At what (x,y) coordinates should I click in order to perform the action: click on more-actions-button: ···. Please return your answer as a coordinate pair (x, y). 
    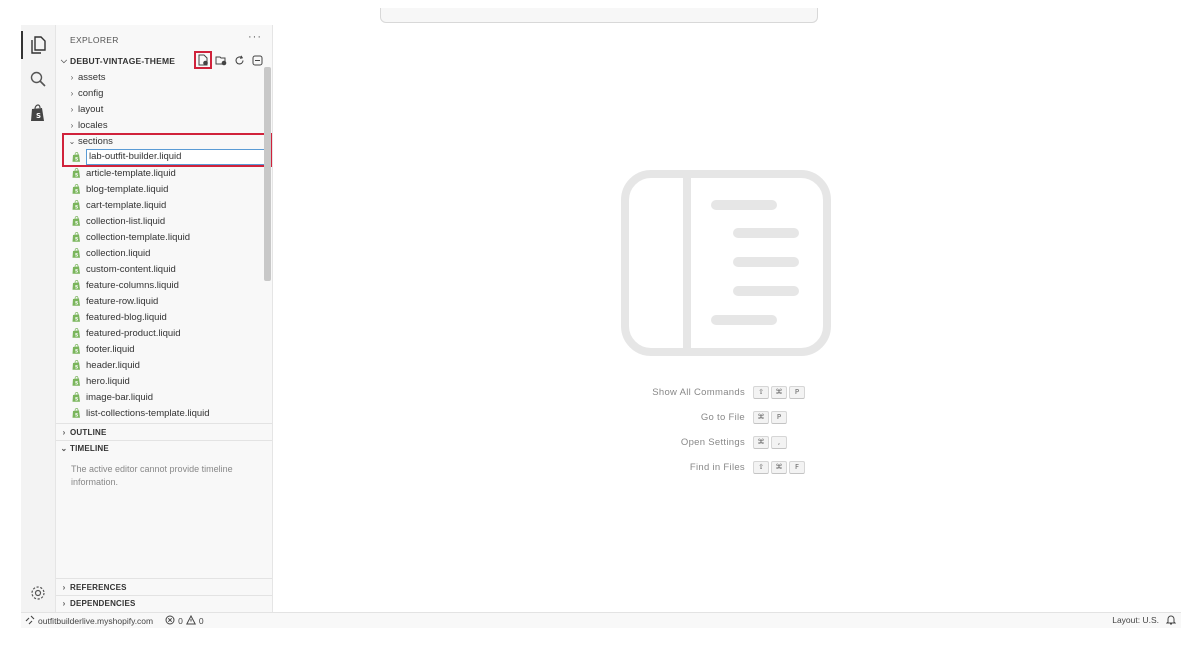
    Looking at the image, I should click on (255, 37).